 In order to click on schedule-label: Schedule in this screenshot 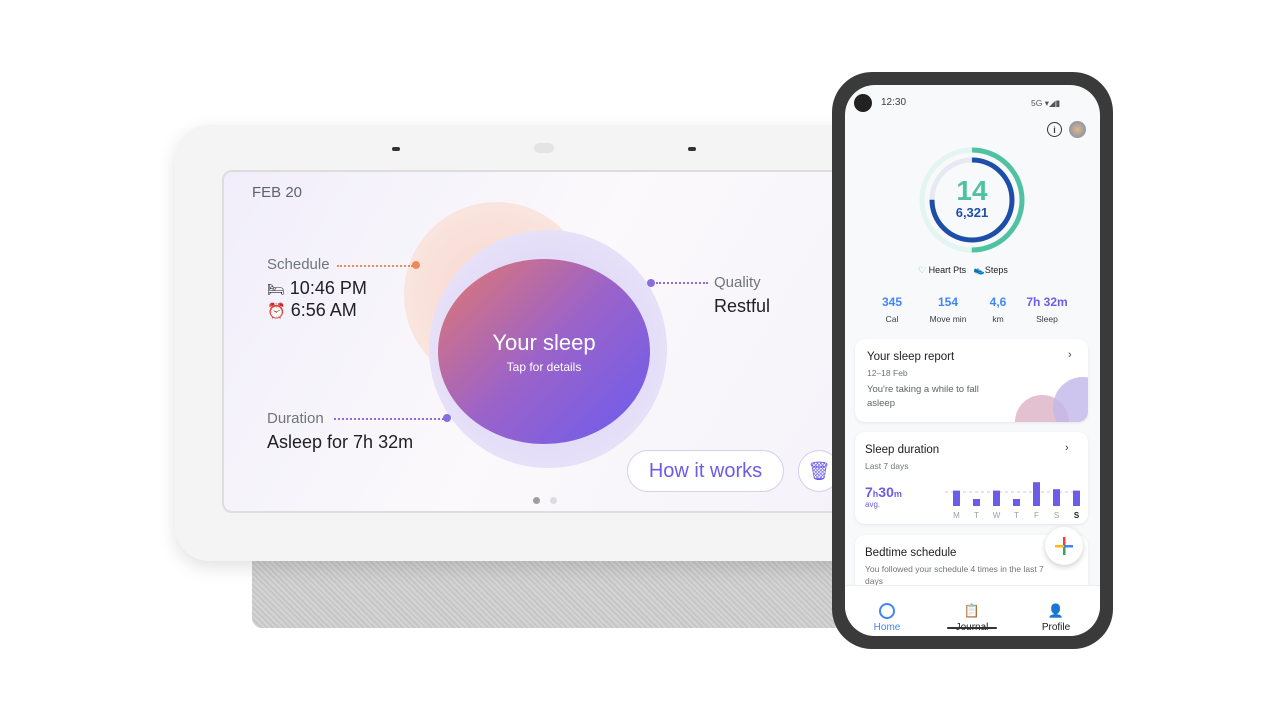, I will do `click(298, 264)`.